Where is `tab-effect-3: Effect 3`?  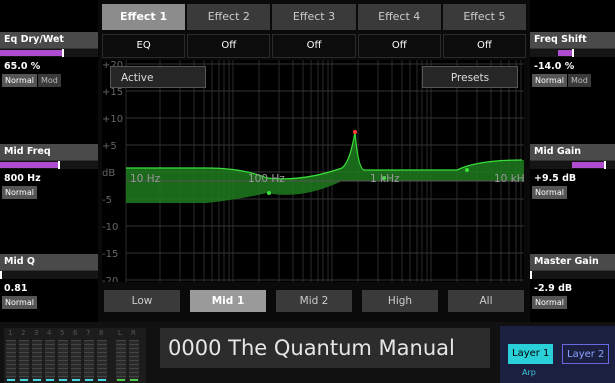
tab-effect-3: Effect 3 is located at coordinates (314, 17).